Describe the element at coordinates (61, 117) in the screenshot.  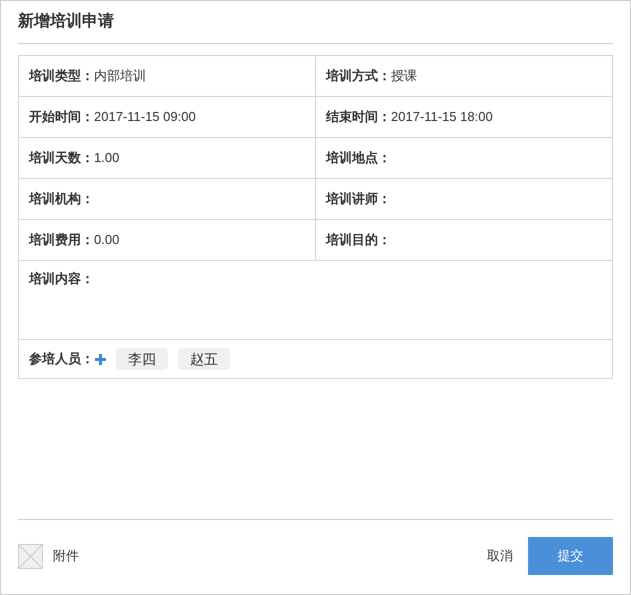
I see `field-label: 开始时间：` at that location.